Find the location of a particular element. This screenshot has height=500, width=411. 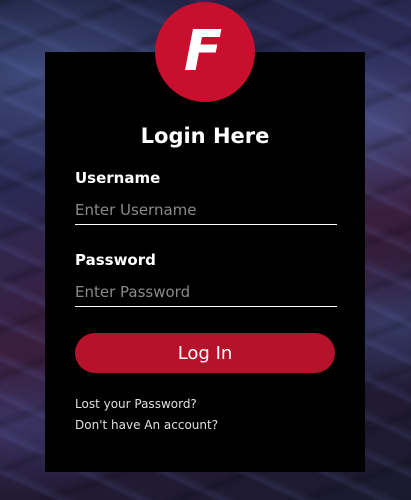

password-label: Password is located at coordinates (115, 260).